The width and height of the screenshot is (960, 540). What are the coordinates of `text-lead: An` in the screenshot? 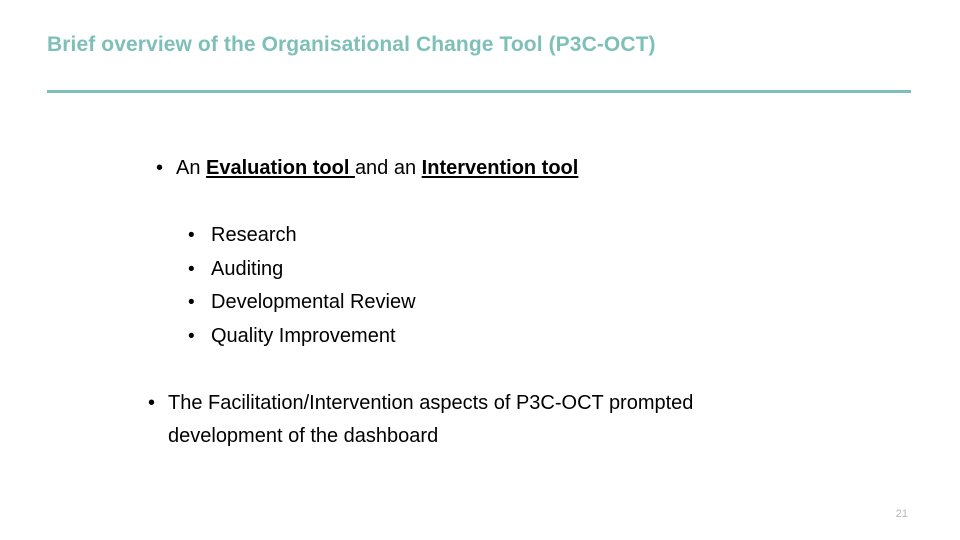 It's located at (191, 168).